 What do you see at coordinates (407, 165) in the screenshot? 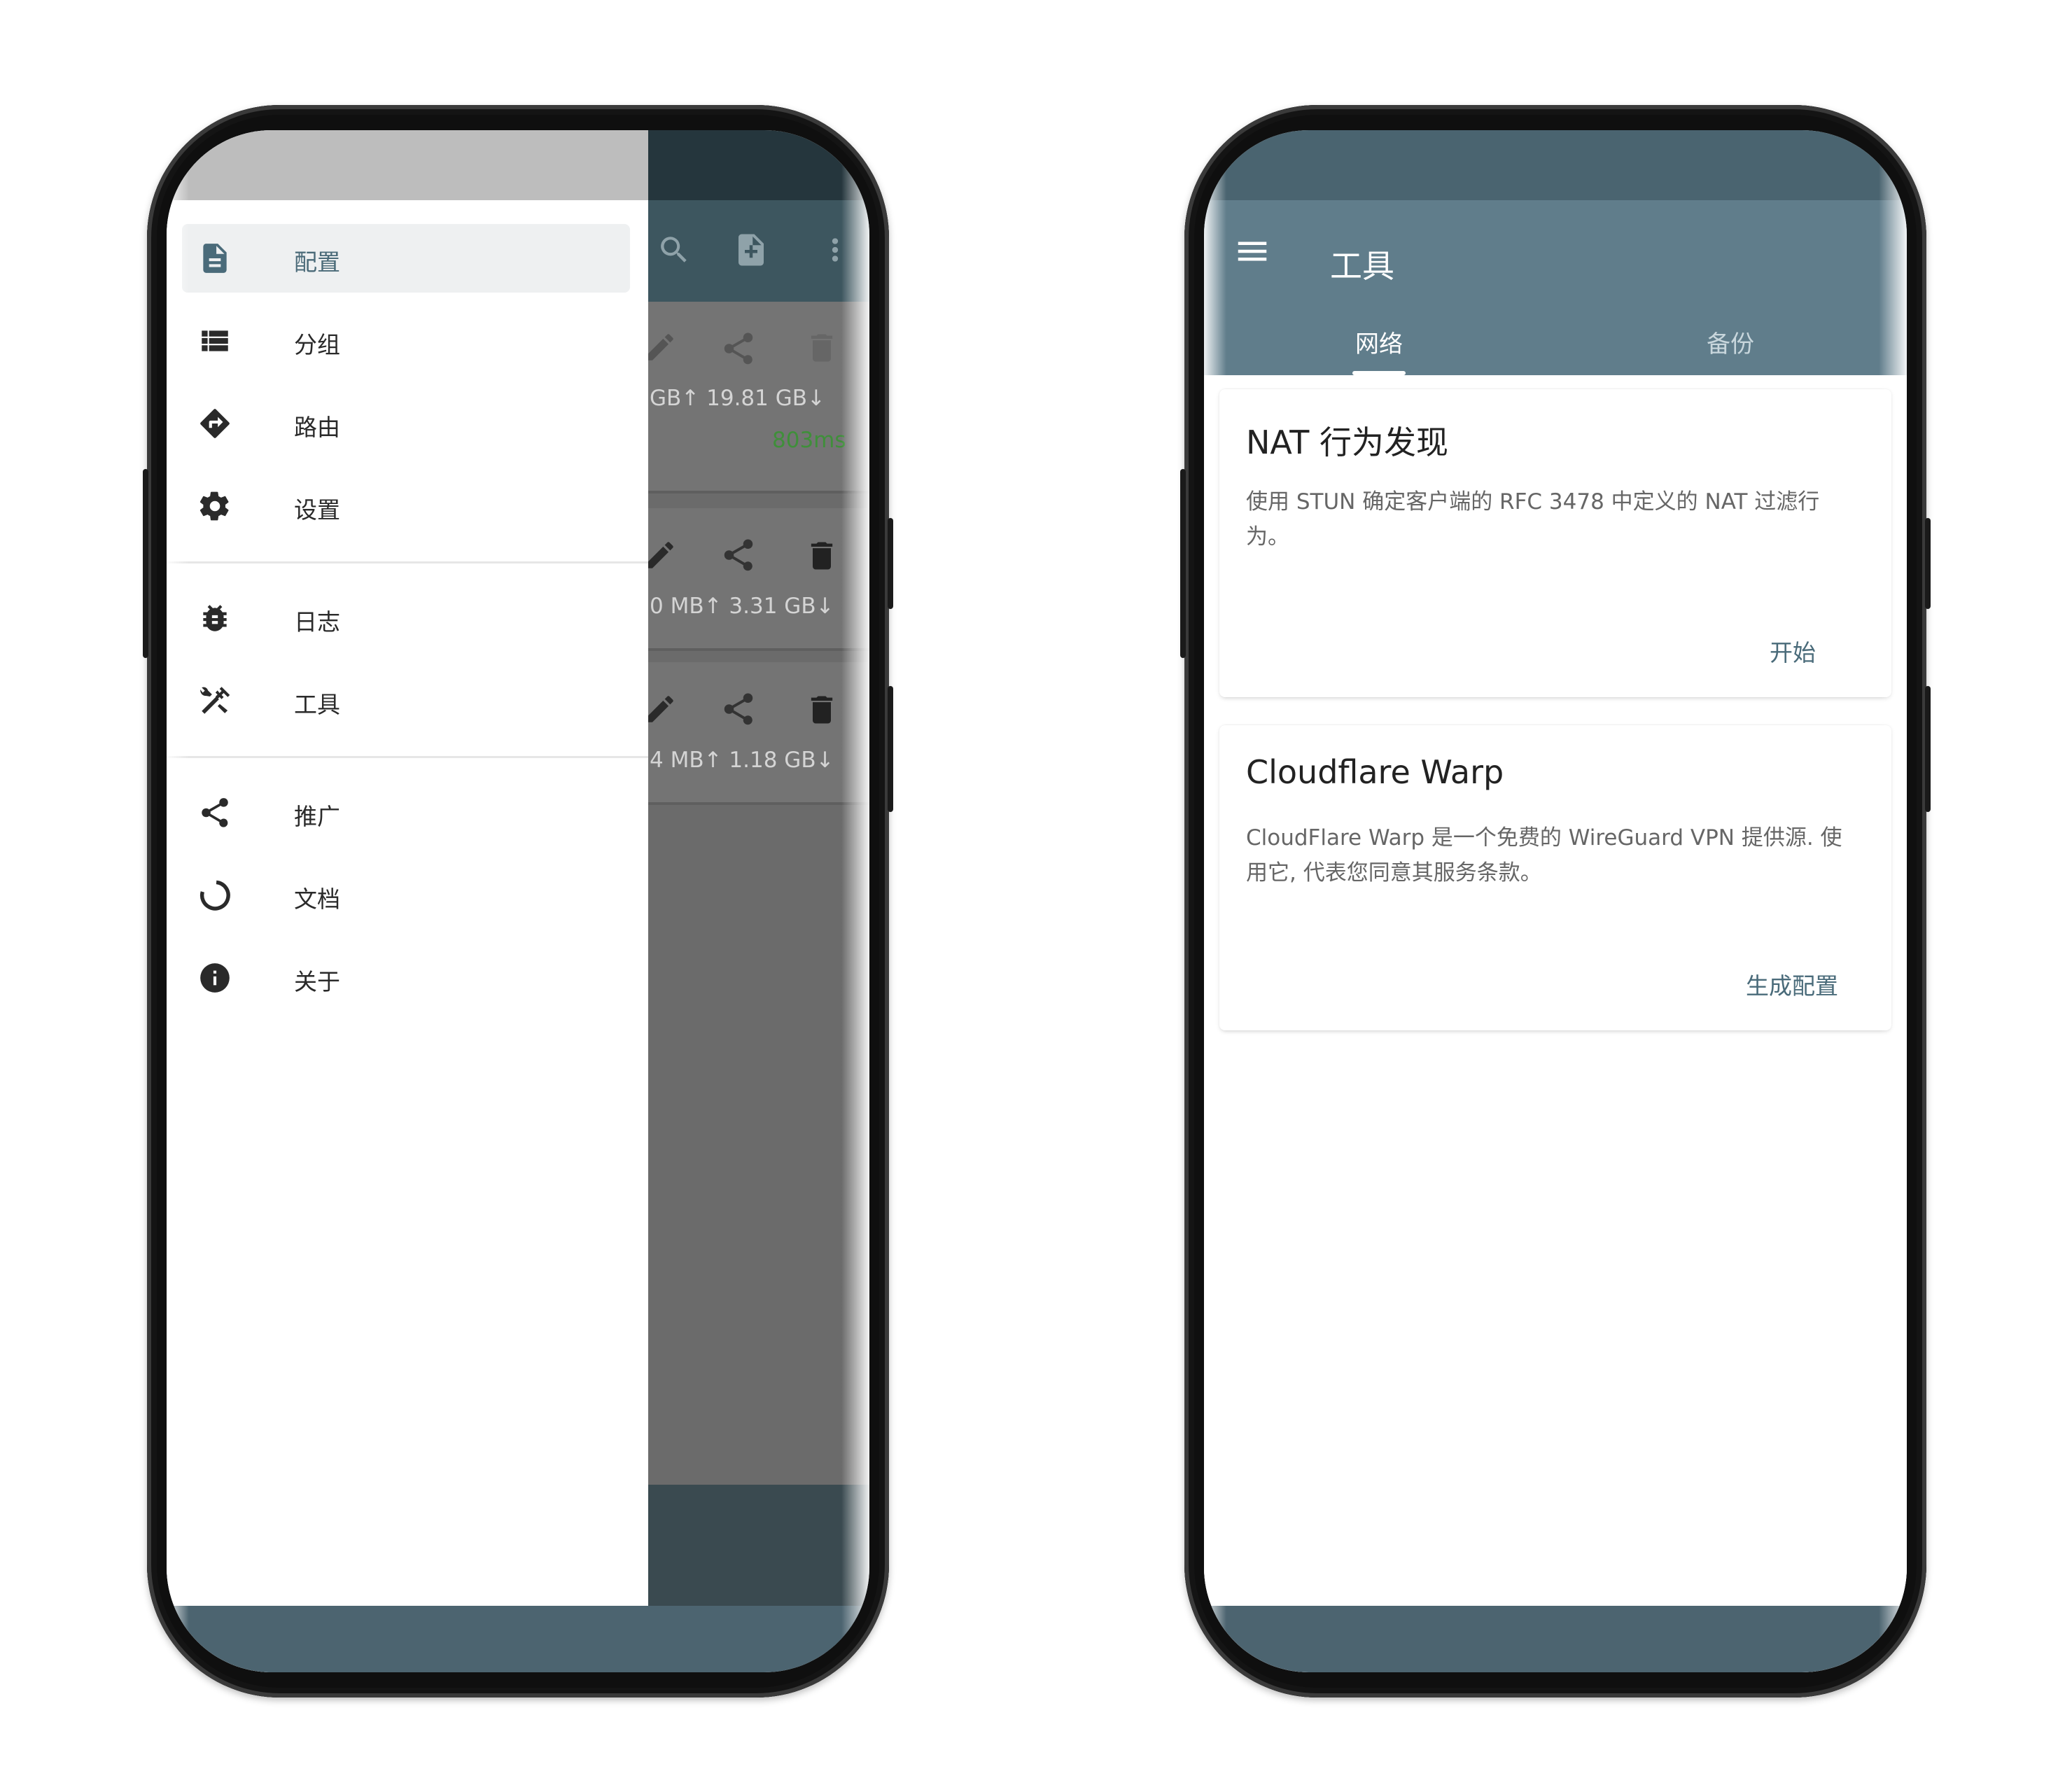
I see `drawer-header` at bounding box center [407, 165].